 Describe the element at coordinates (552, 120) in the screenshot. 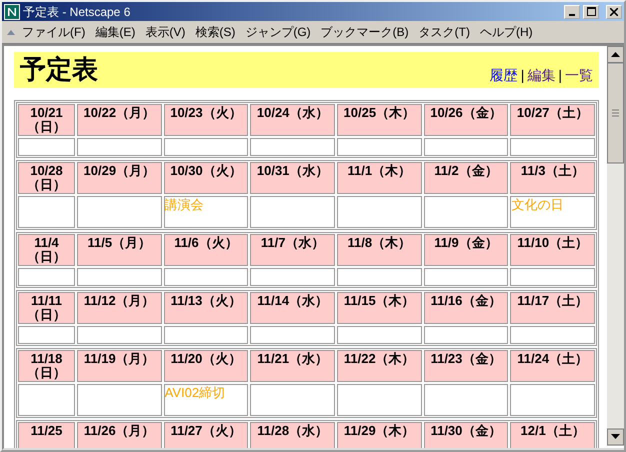

I see `date-cell: 10/27（土）` at that location.